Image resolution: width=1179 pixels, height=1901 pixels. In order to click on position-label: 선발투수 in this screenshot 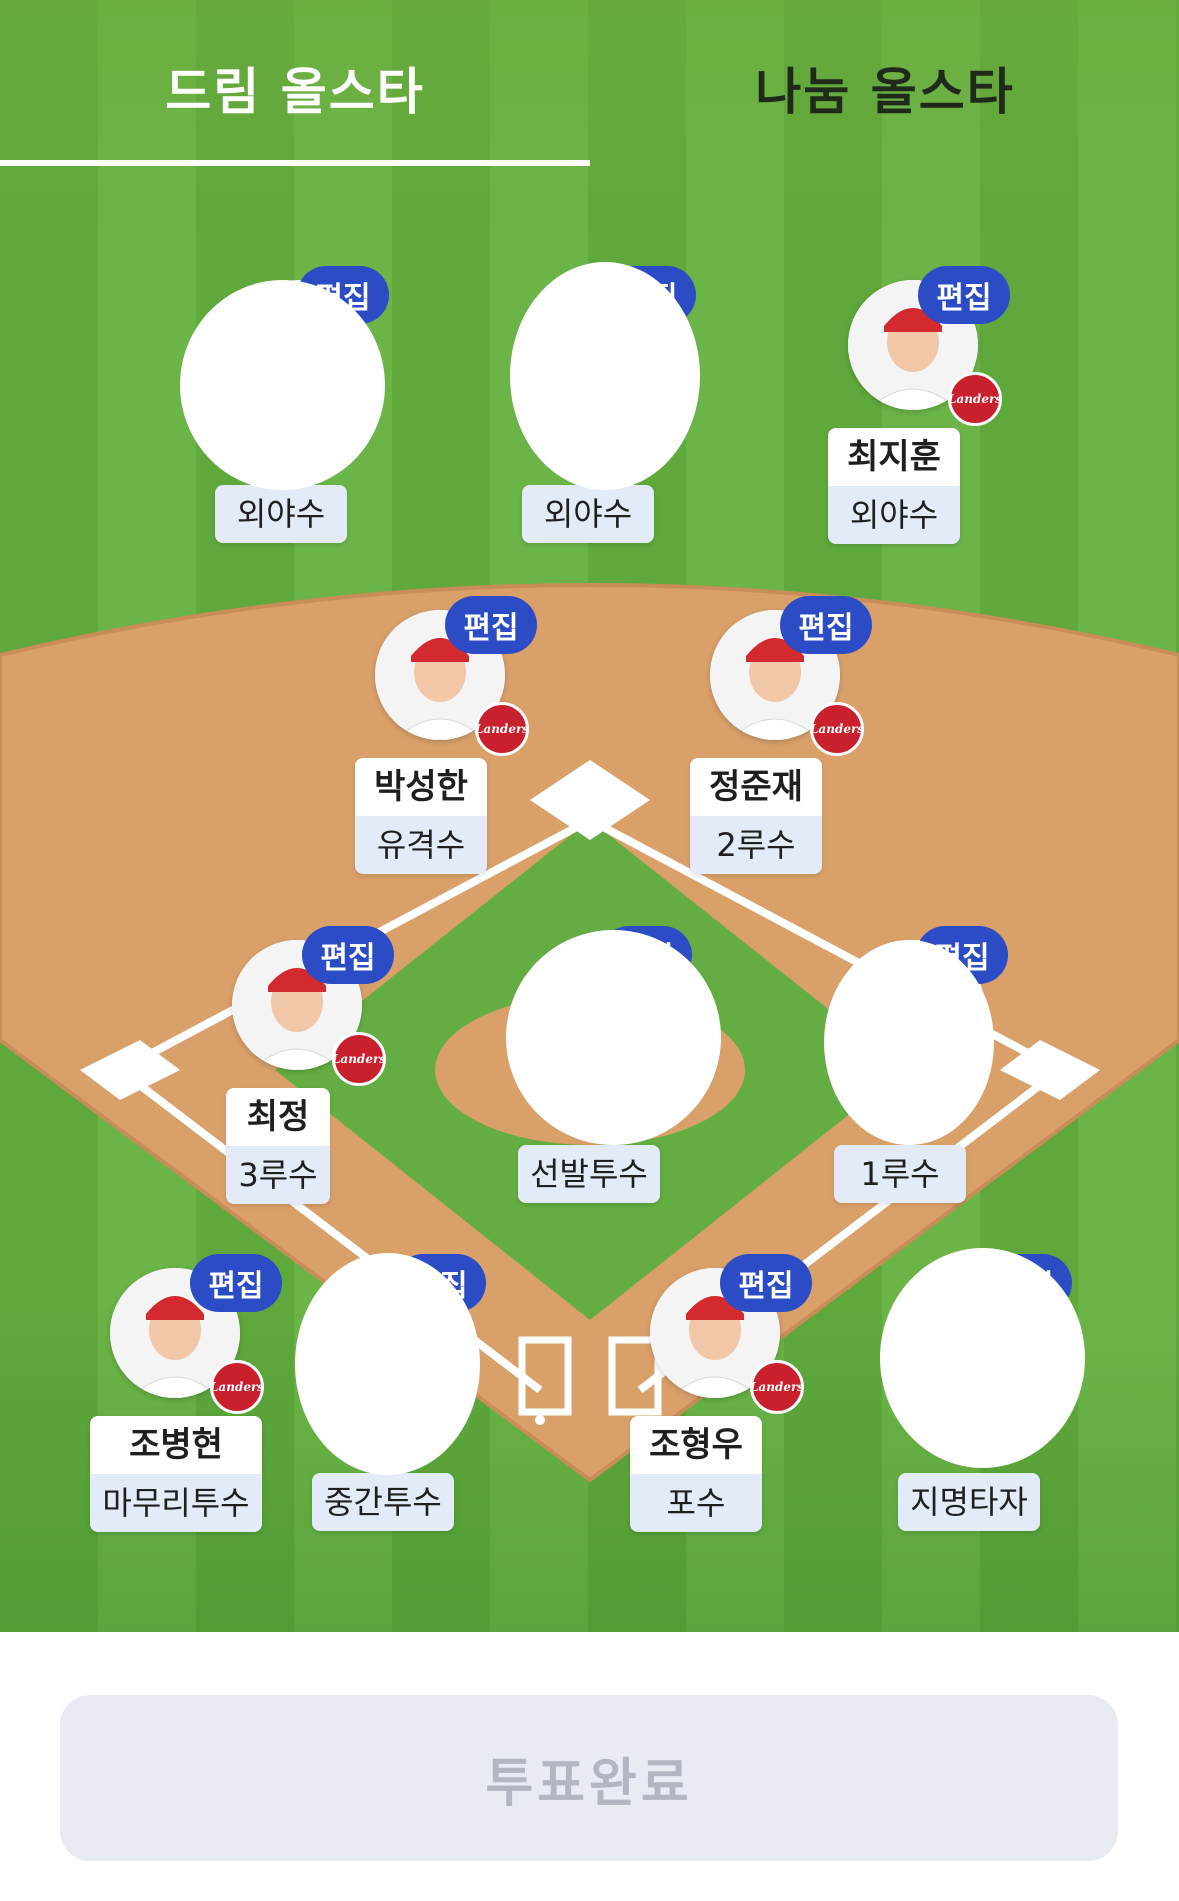, I will do `click(589, 1174)`.